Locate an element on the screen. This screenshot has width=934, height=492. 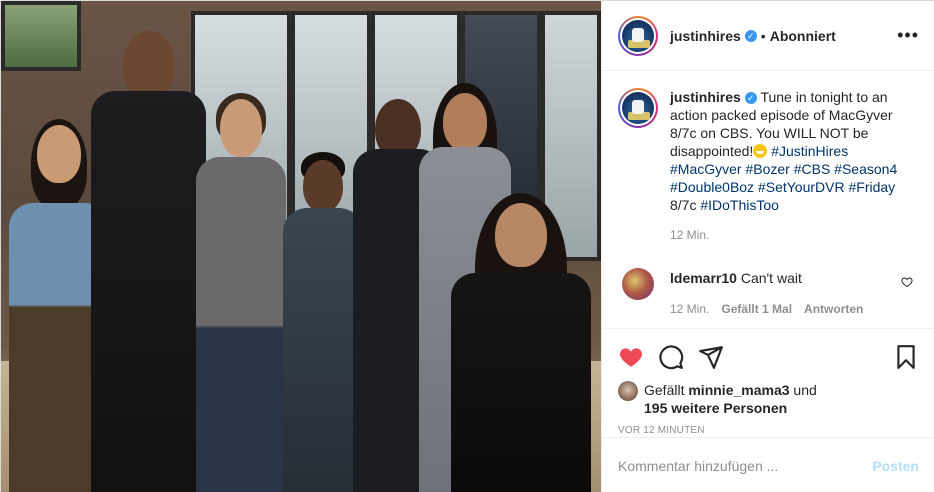
comment-icon is located at coordinates (671, 357).